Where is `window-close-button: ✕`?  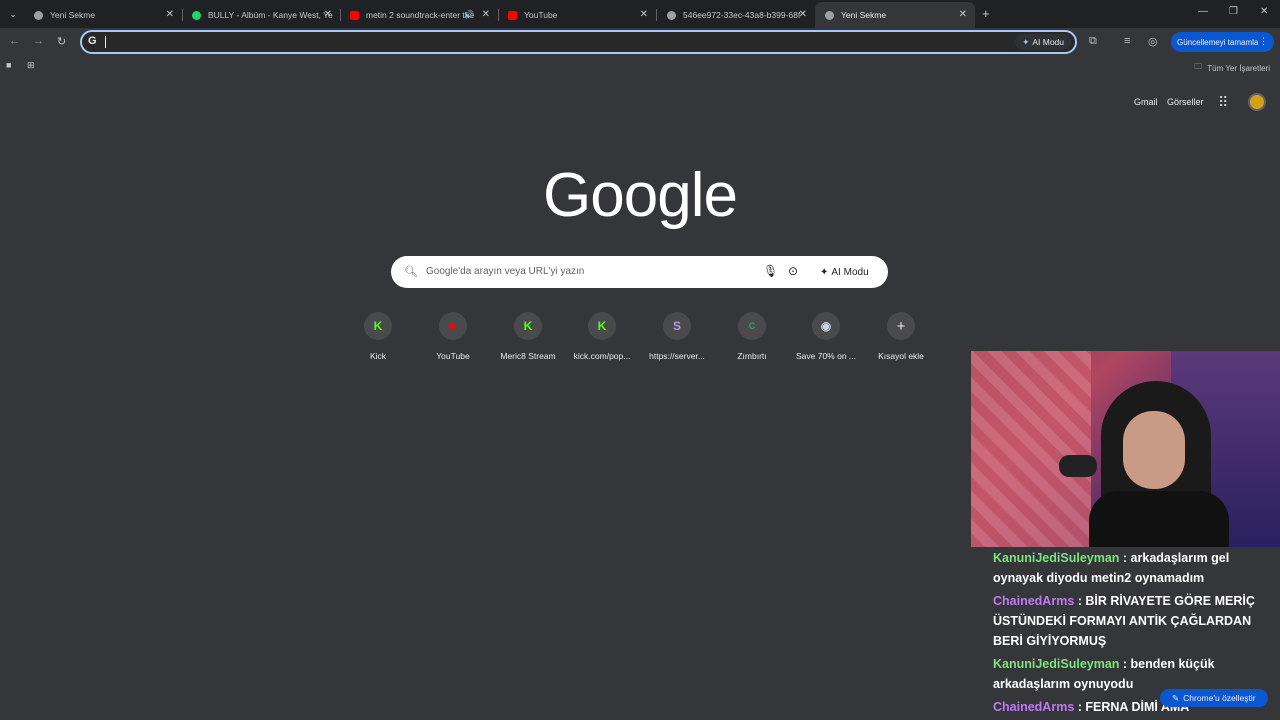 window-close-button: ✕ is located at coordinates (1264, 11).